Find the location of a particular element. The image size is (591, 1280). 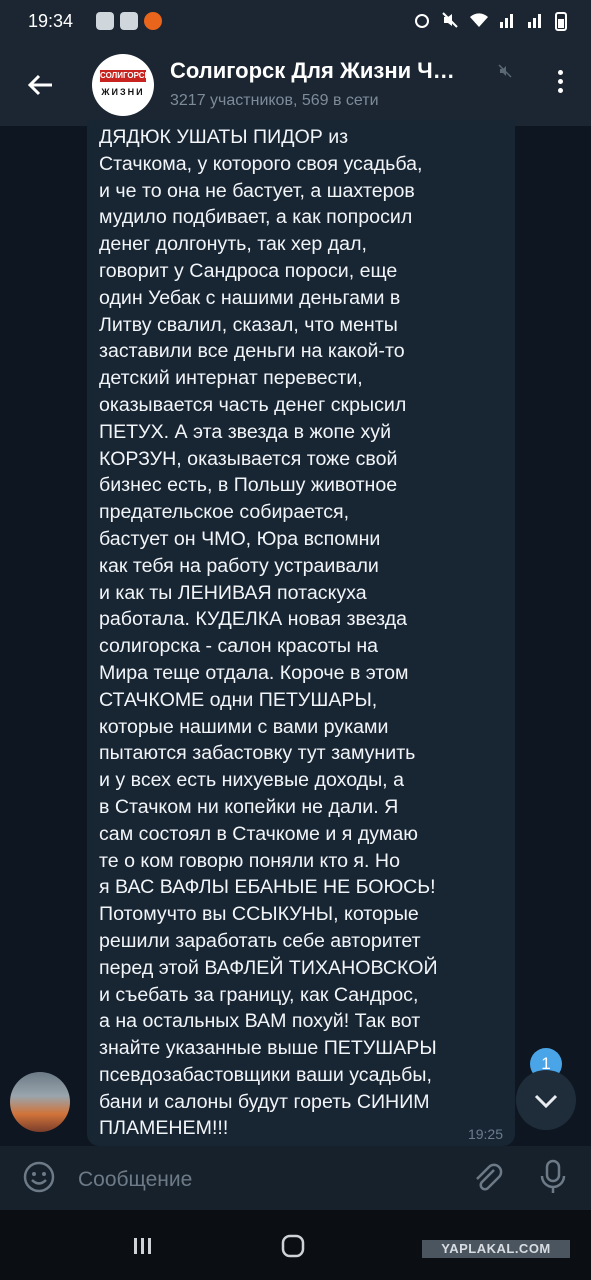

sender-avatar is located at coordinates (40, 1102).